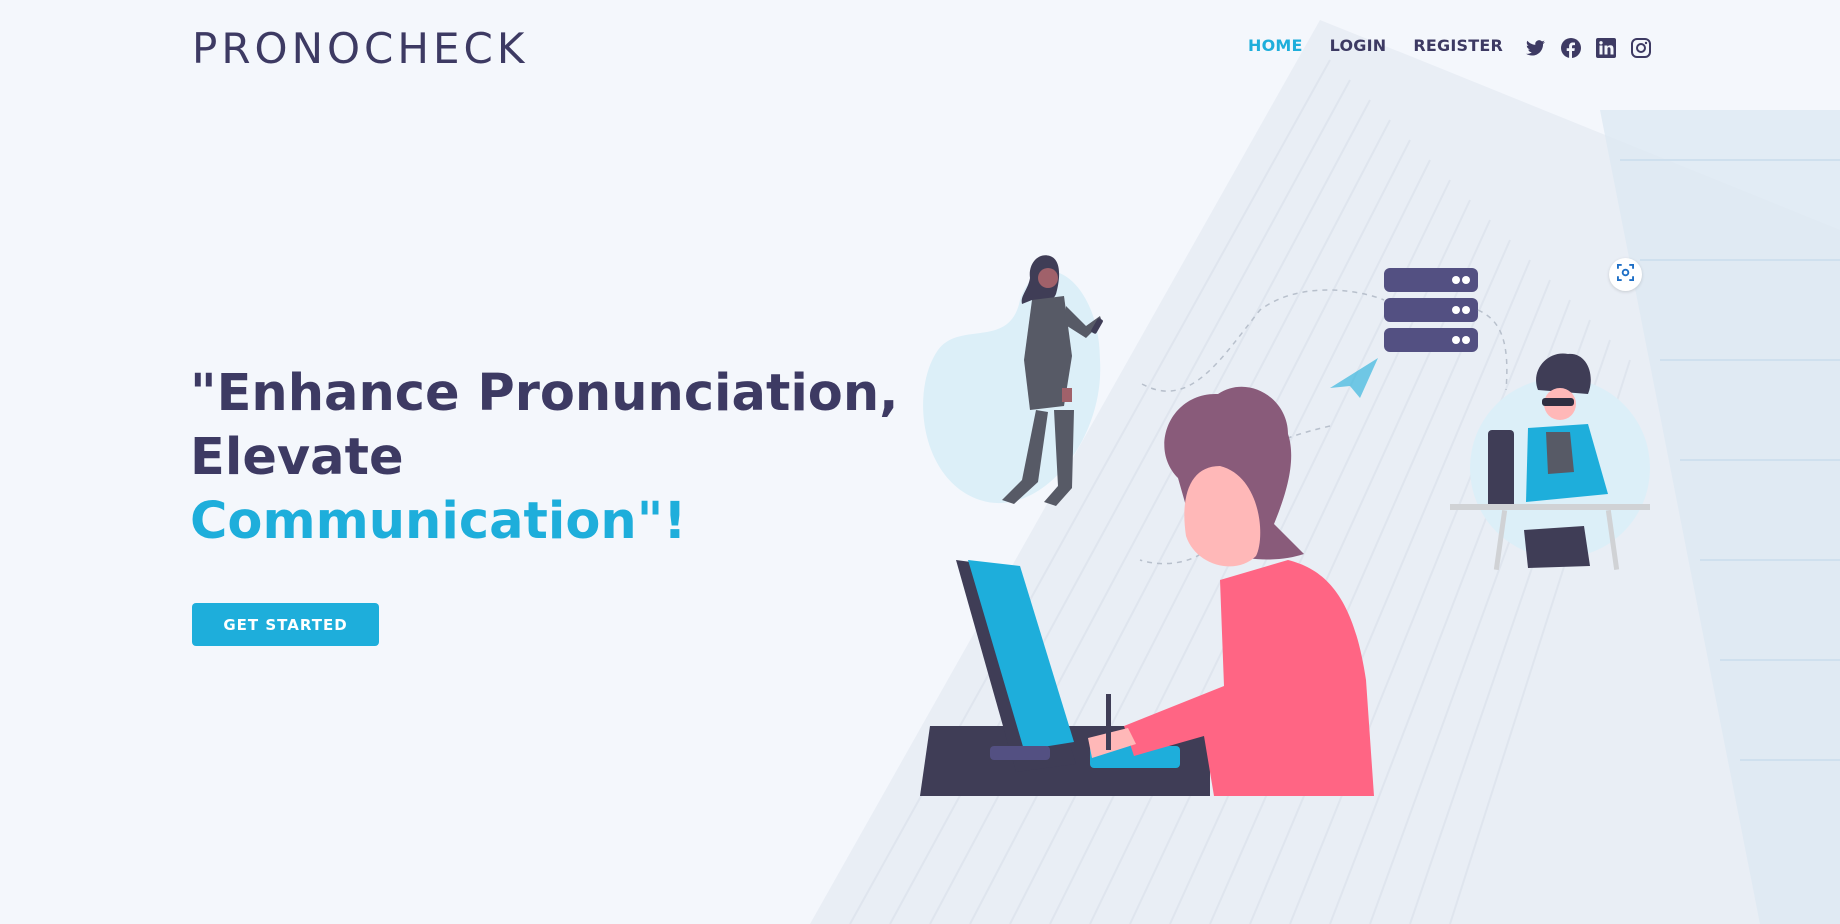 The height and width of the screenshot is (924, 1840). What do you see at coordinates (438, 521) in the screenshot?
I see `hero-headline-line3: Communication"!` at bounding box center [438, 521].